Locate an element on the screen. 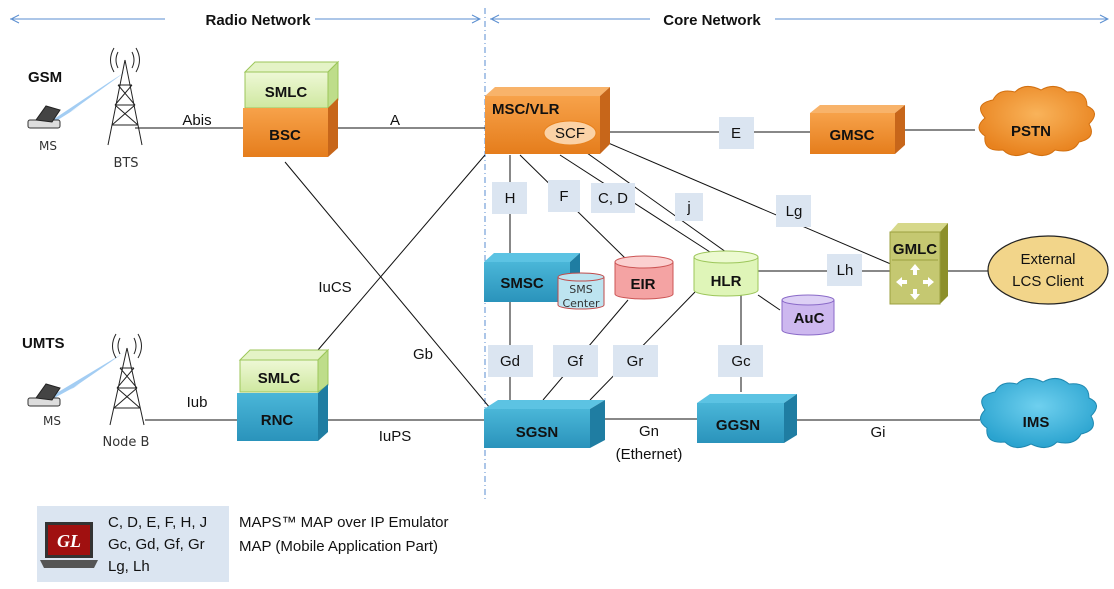  interface-gd-box: Gd is located at coordinates (510, 361).